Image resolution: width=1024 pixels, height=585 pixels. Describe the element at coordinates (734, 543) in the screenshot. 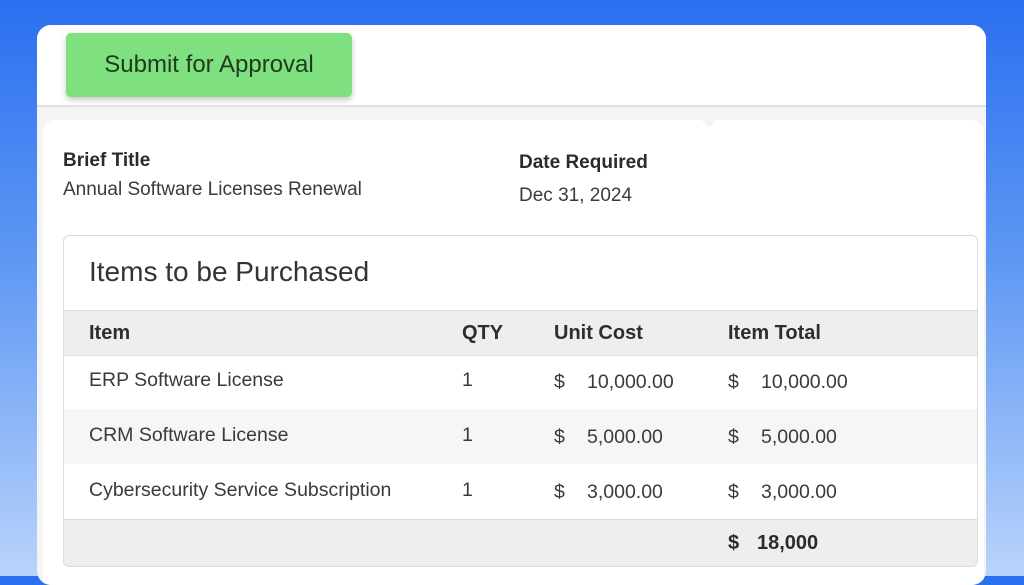

I see `grand-total-currency: $` at that location.